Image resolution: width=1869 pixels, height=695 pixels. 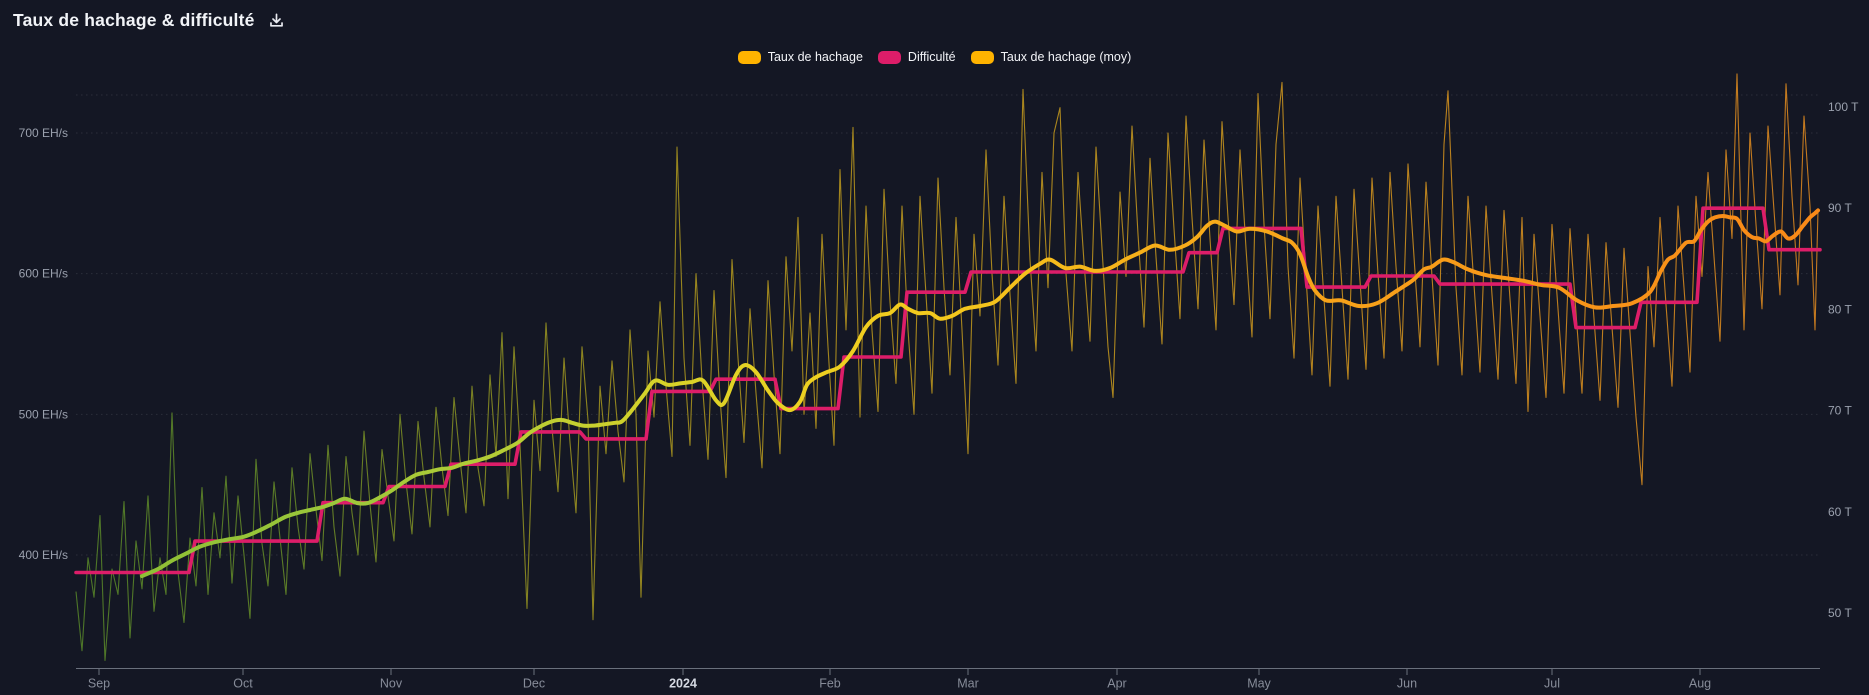 I want to click on x-axis-label: Mar, so click(x=968, y=684).